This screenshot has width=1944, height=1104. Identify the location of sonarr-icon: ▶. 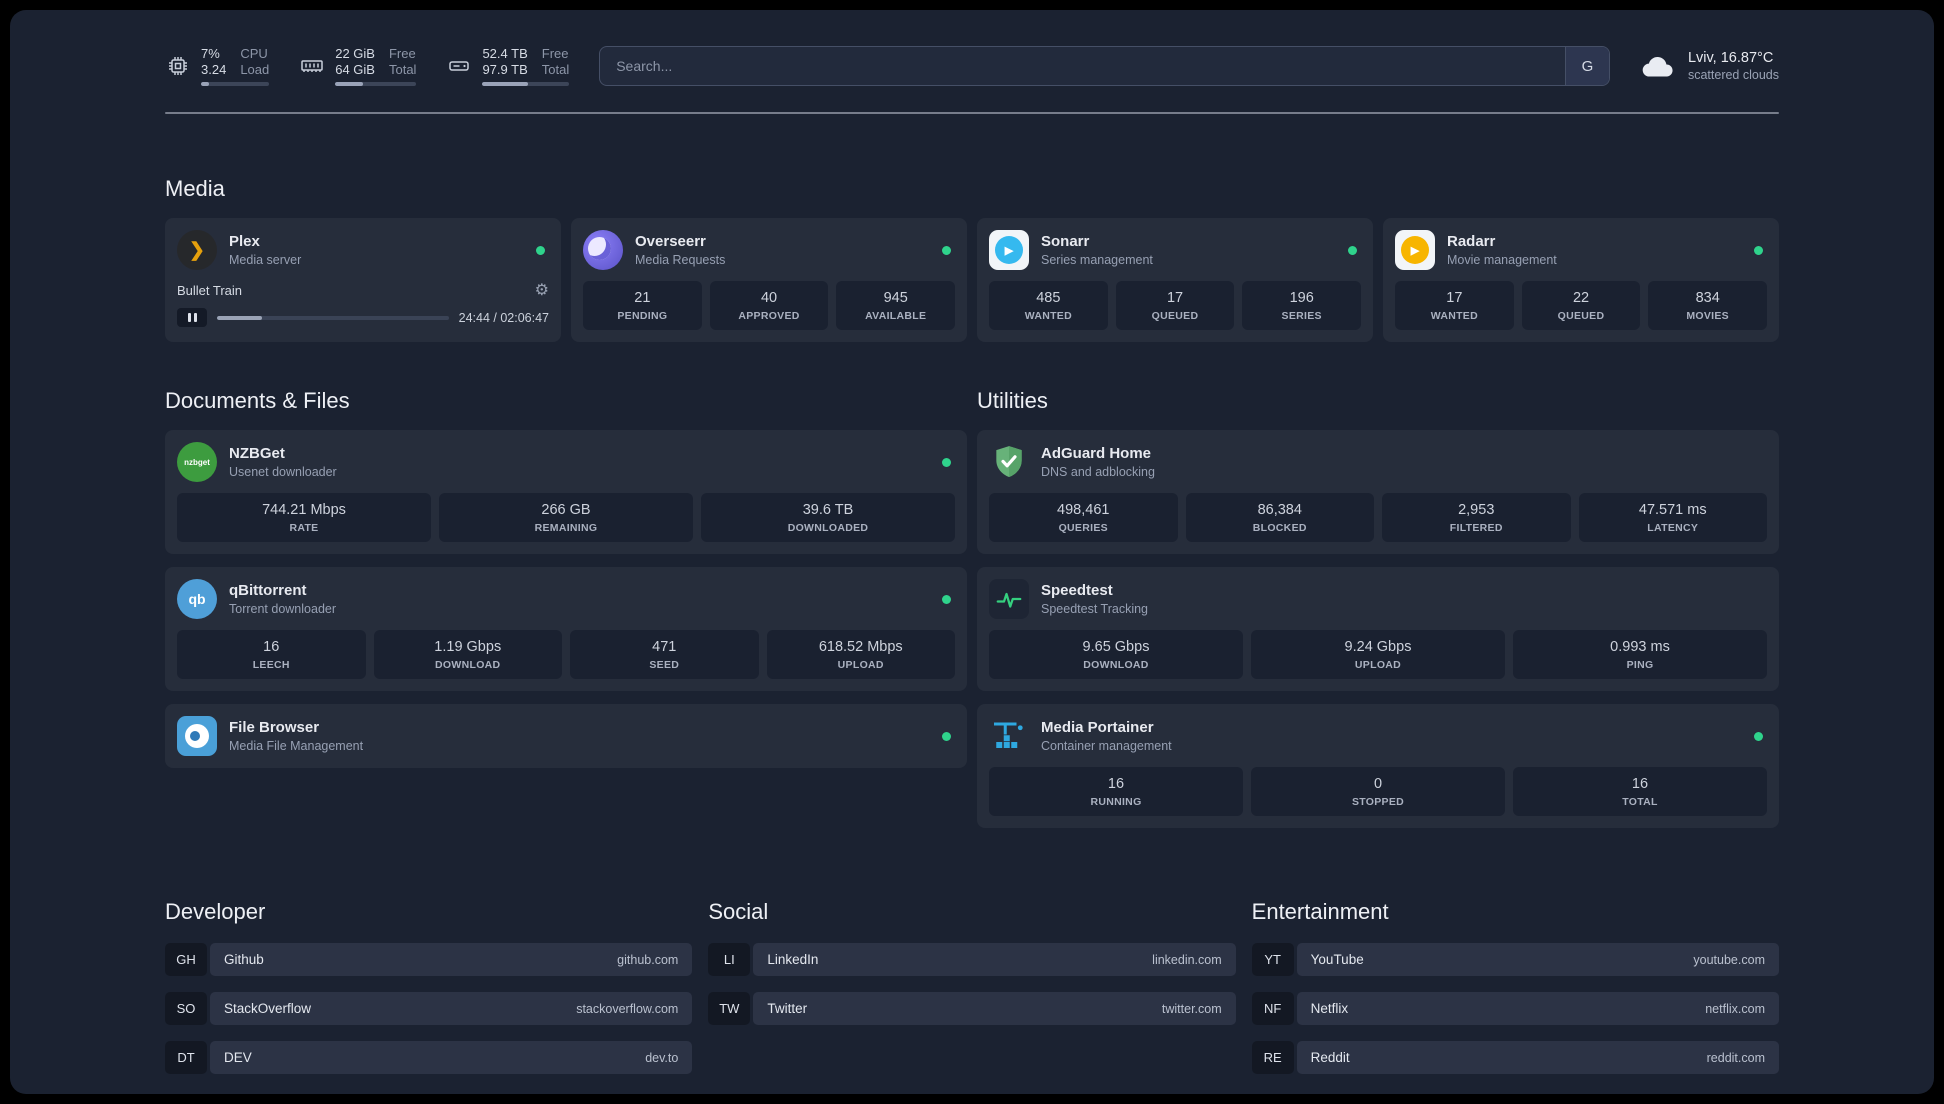
(1009, 250).